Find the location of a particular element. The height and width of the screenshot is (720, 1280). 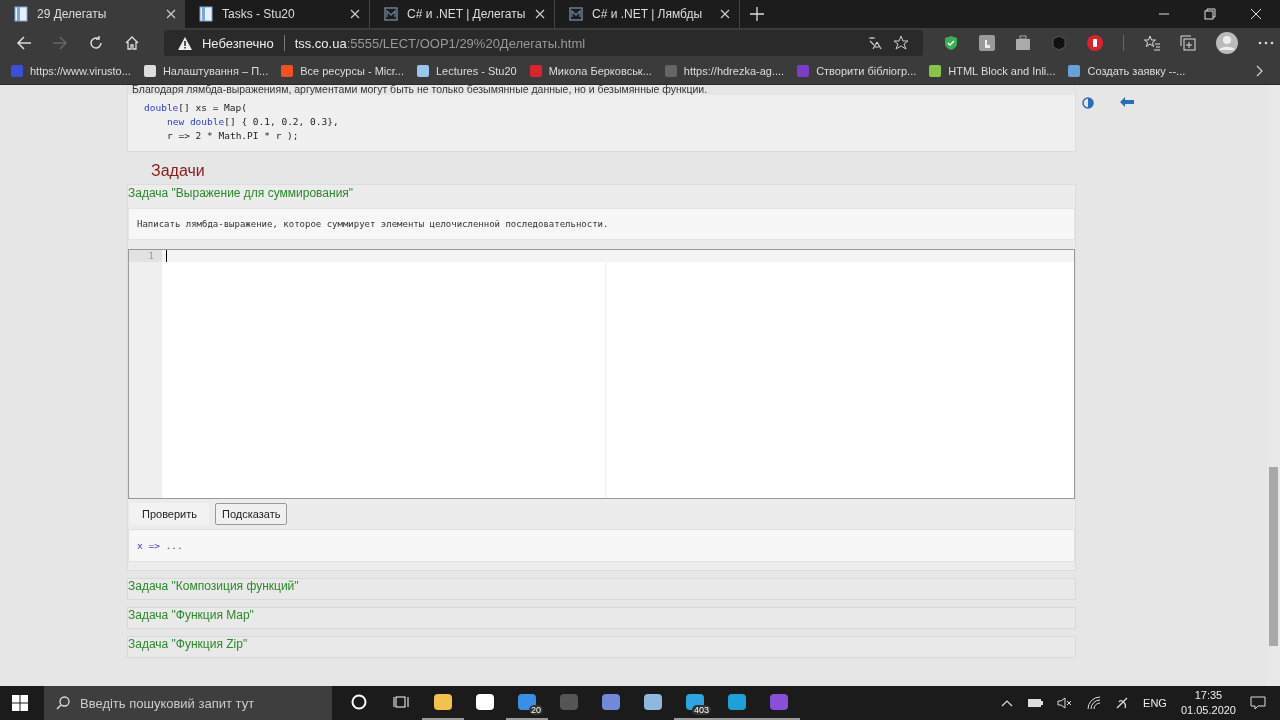

restore-icon is located at coordinates (1210, 14).